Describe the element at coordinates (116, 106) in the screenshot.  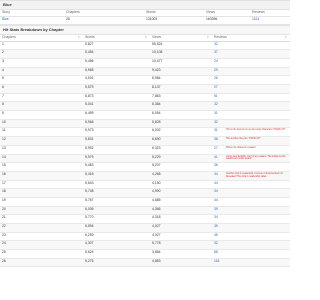
I see `chapter-words: 5,041` at that location.